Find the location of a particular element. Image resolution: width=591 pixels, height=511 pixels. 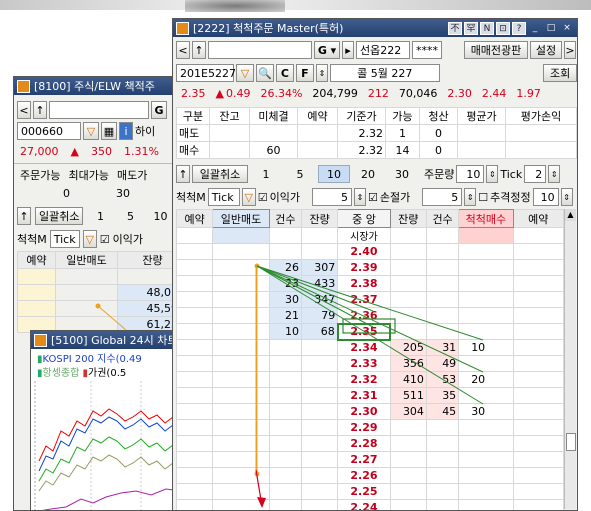

step-1-button: 1 is located at coordinates (100, 216).